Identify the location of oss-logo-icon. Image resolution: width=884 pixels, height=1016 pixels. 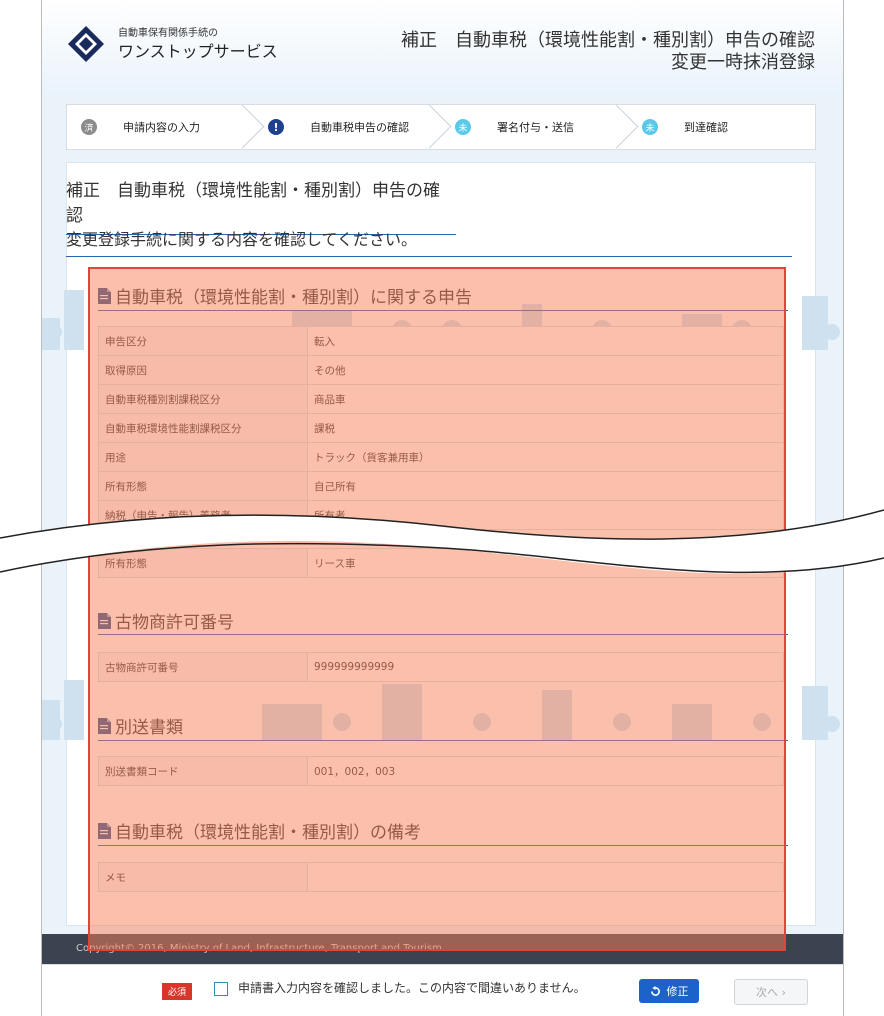
(86, 44).